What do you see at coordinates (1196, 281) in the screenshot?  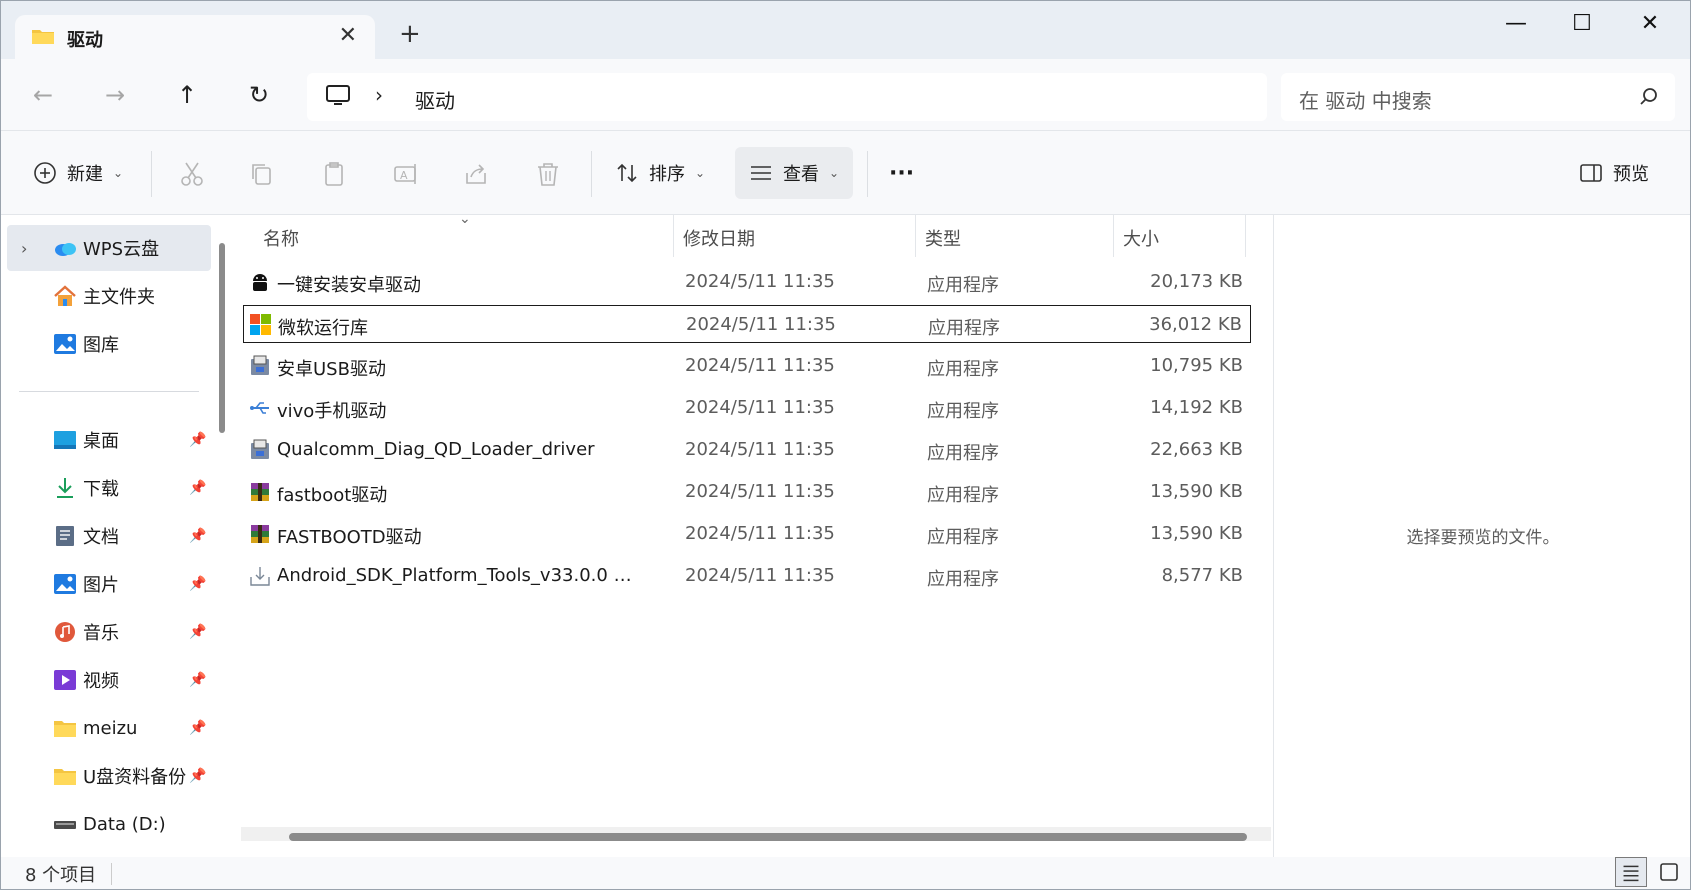 I see `file-size: 20,173 KB` at bounding box center [1196, 281].